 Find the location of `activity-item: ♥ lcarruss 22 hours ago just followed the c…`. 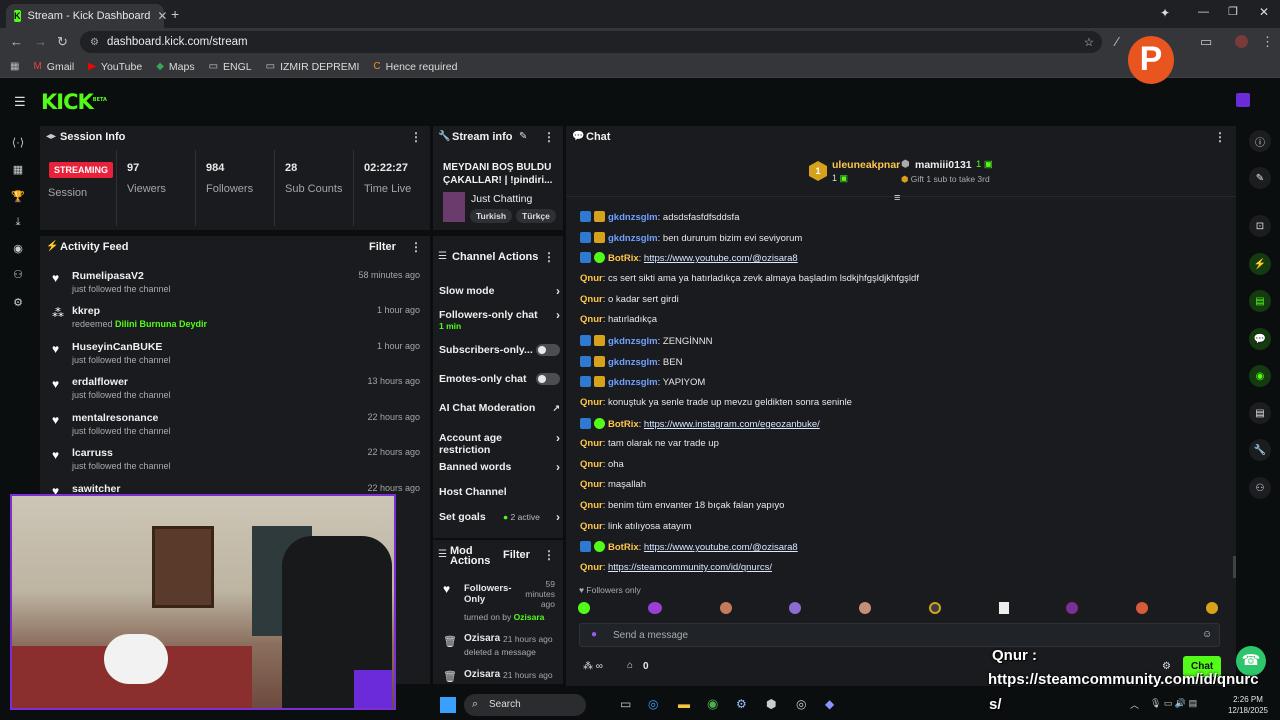

activity-item: ♥ lcarruss 22 hours ago just followed the c… is located at coordinates (236, 464).